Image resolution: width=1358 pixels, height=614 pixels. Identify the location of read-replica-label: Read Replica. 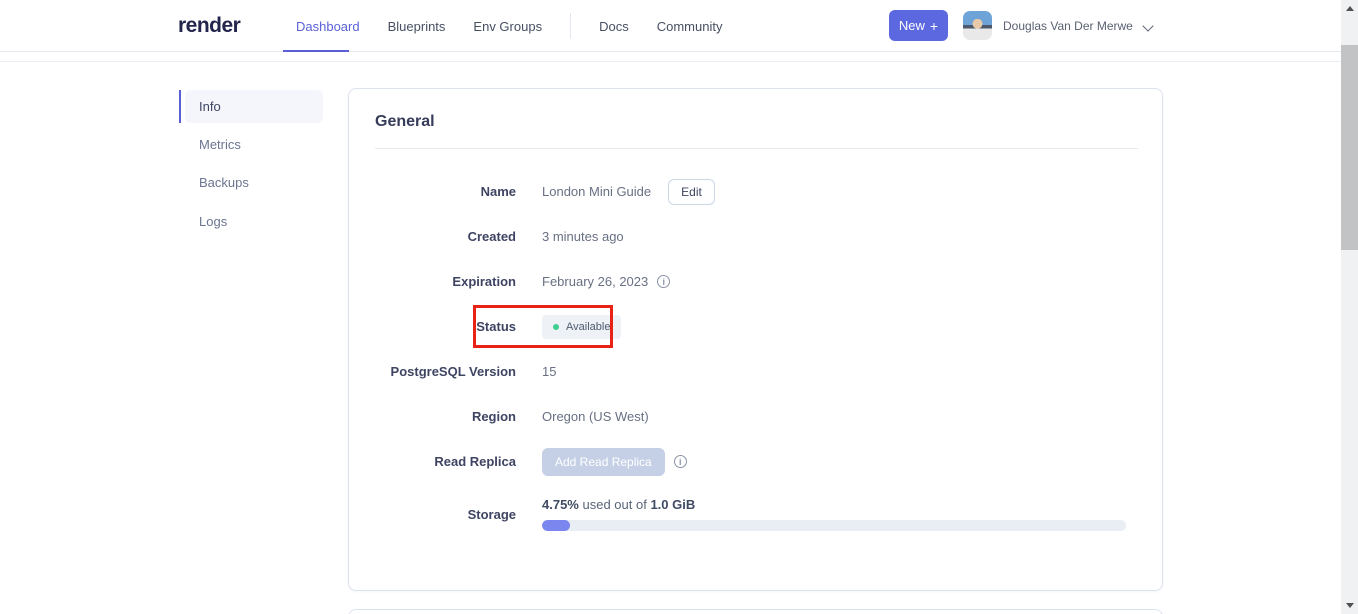
(475, 461).